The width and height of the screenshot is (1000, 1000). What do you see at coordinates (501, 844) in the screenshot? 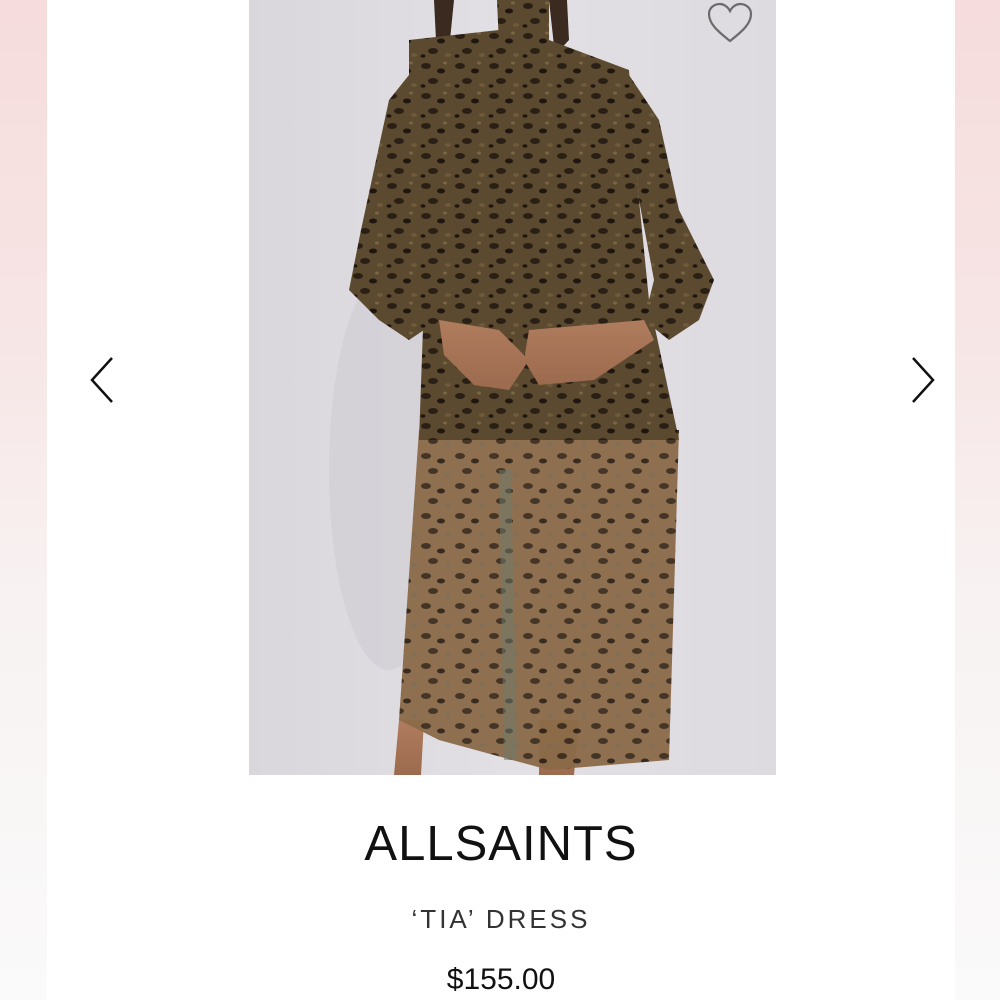
I see `brand-name: ALLSAINTS` at bounding box center [501, 844].